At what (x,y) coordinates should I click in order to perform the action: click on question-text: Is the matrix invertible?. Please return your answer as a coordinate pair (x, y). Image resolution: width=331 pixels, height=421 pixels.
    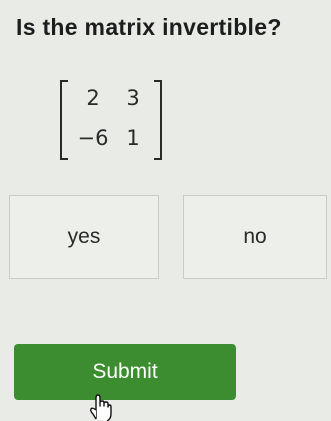
    Looking at the image, I should click on (149, 27).